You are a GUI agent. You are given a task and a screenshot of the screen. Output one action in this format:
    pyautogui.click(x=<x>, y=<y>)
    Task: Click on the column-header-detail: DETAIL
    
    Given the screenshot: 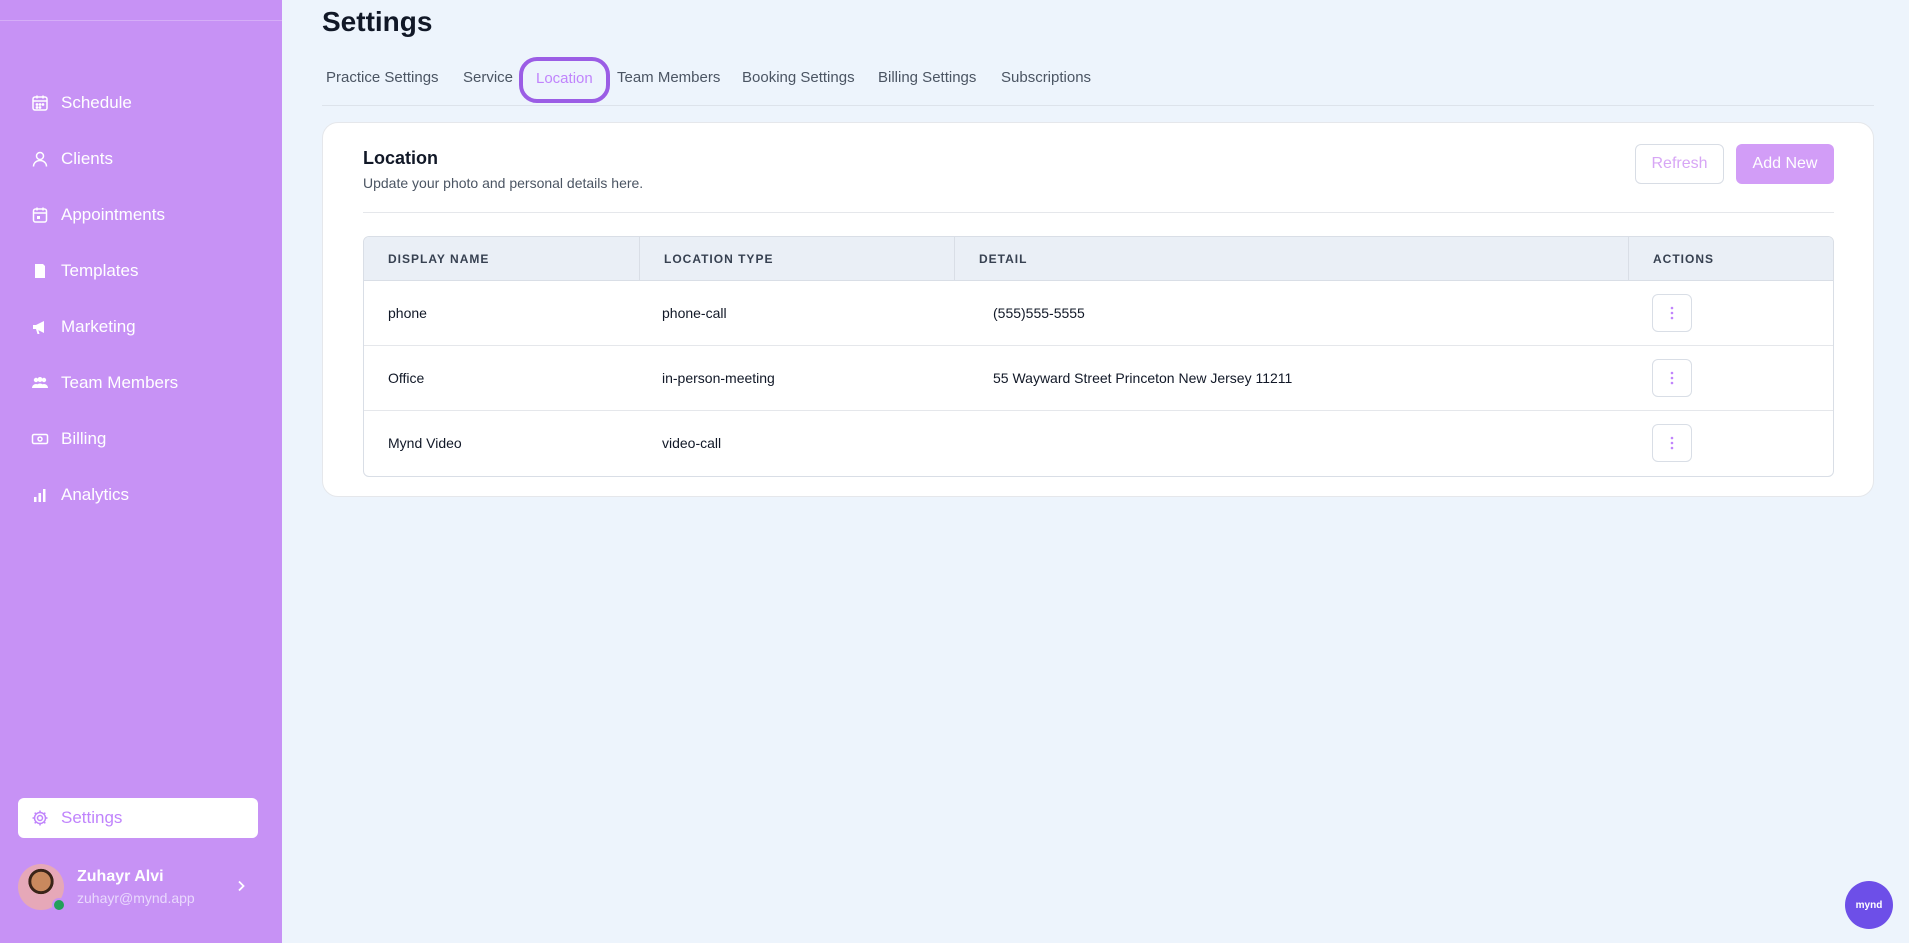 What is the action you would take?
    pyautogui.click(x=1291, y=259)
    